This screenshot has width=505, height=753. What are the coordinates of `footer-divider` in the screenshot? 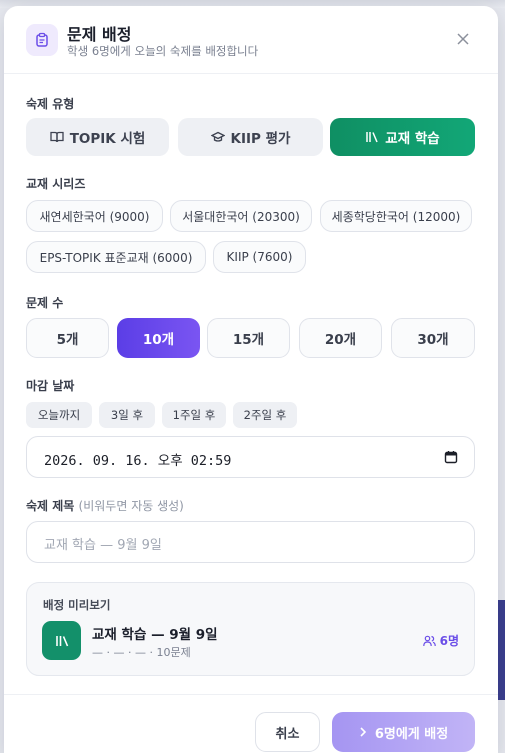 It's located at (251, 694).